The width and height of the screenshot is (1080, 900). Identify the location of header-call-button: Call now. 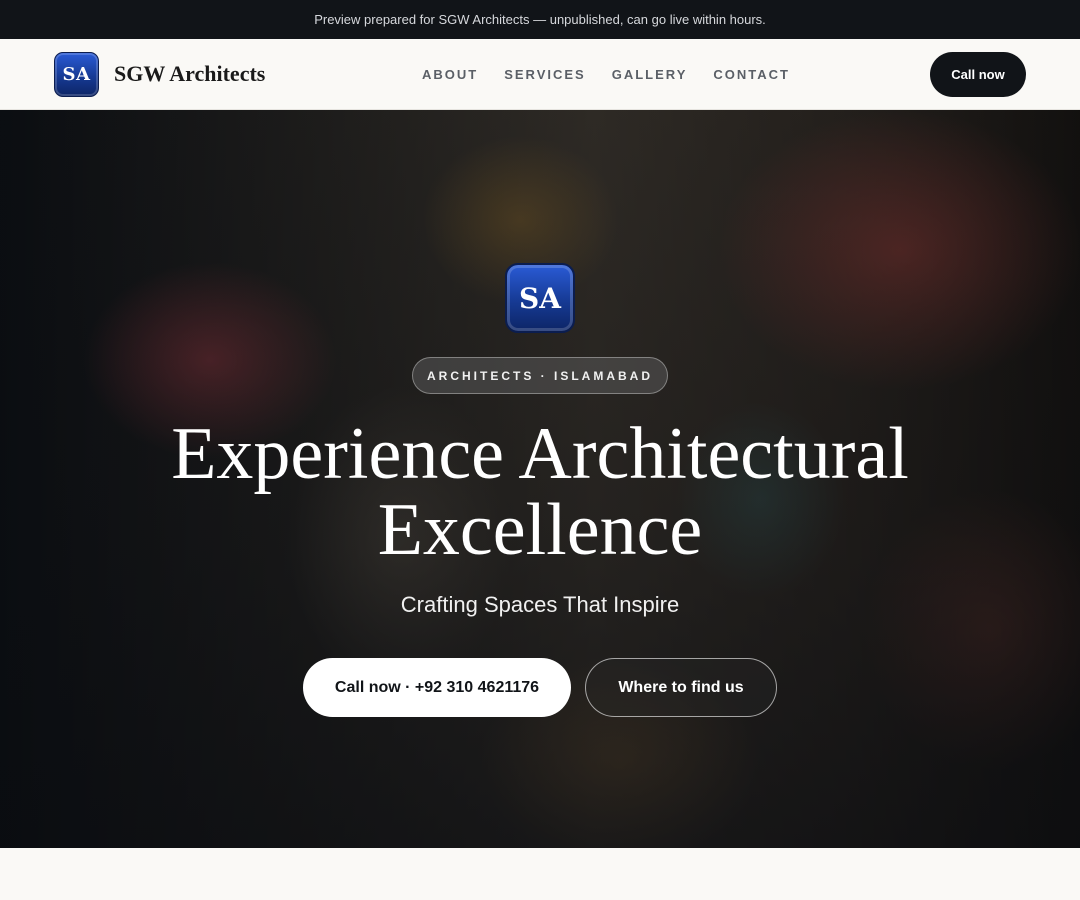
(978, 74).